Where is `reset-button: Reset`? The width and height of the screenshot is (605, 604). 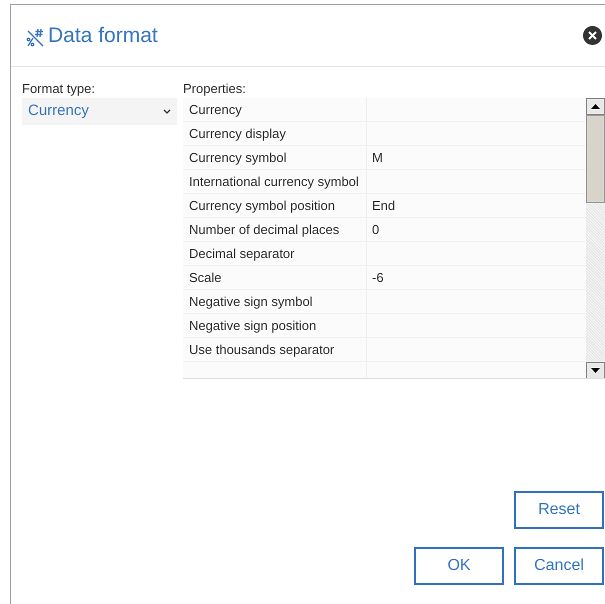 reset-button: Reset is located at coordinates (559, 510).